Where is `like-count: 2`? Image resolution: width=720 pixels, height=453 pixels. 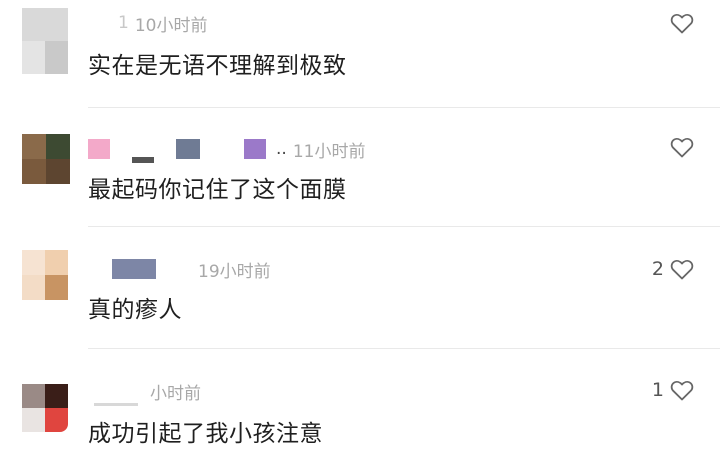
like-count: 2 is located at coordinates (657, 269).